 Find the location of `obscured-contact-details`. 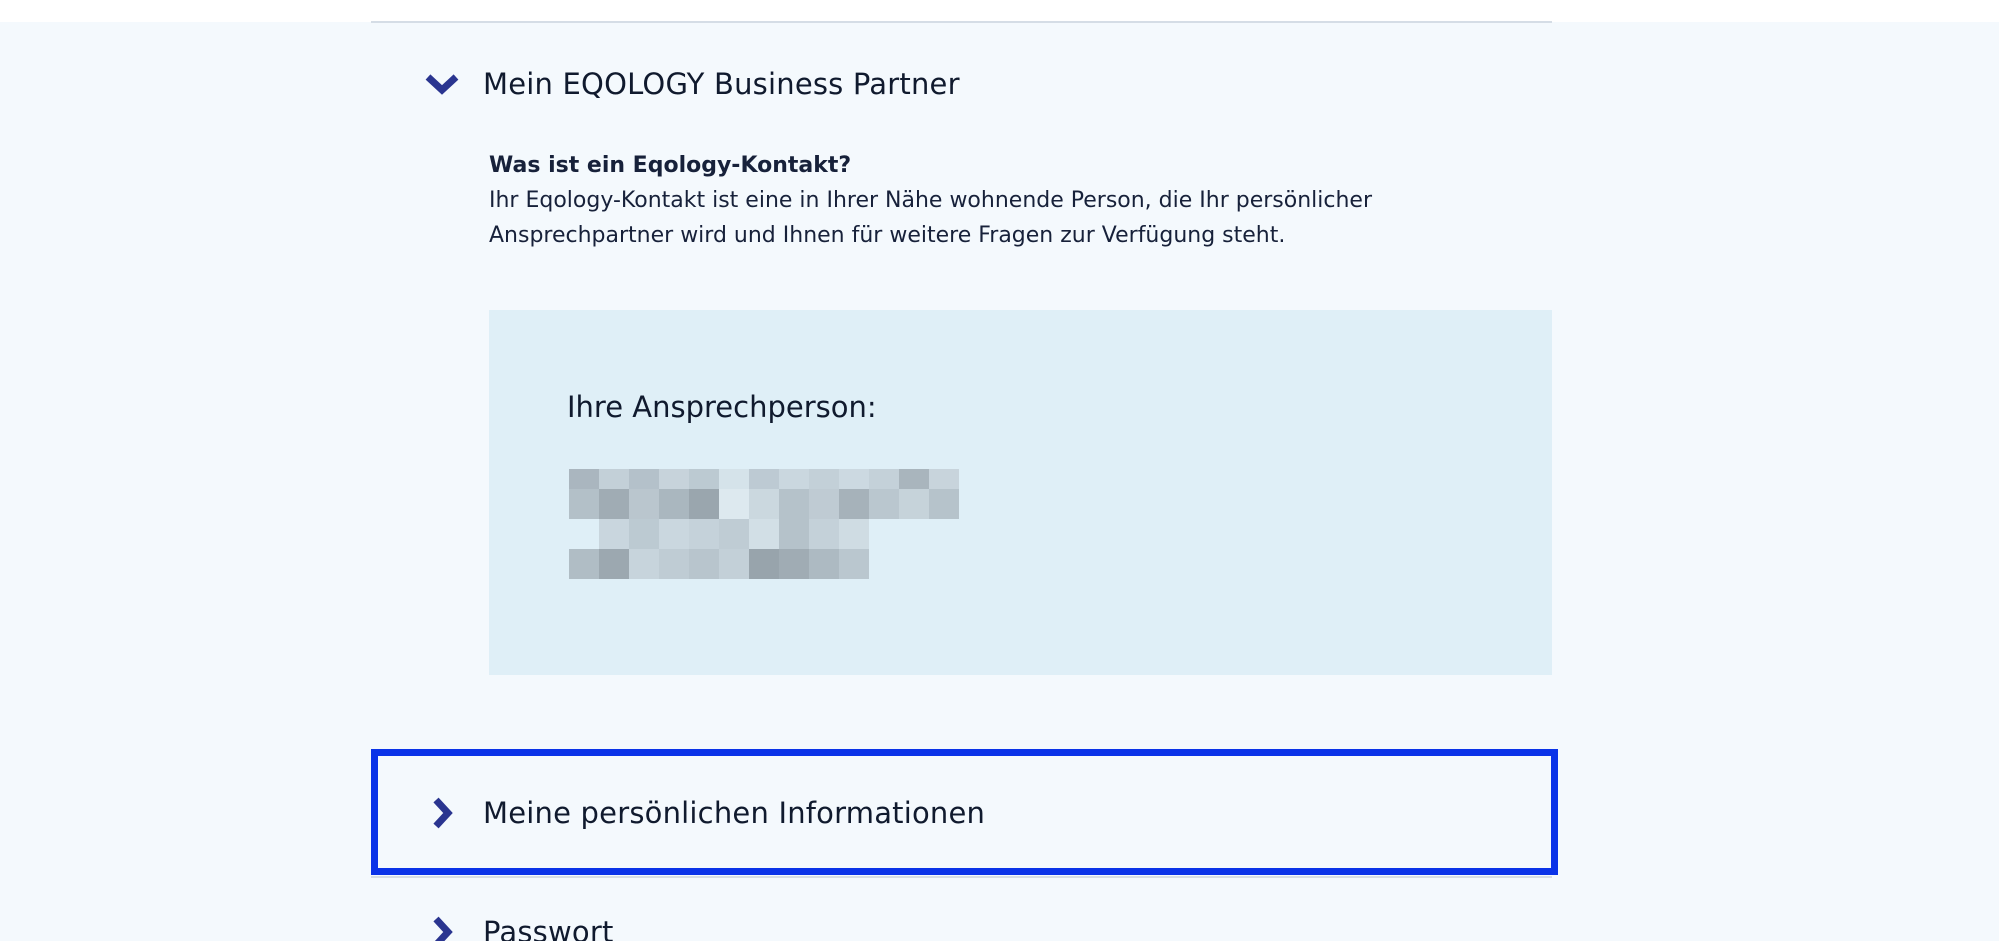

obscured-contact-details is located at coordinates (764, 524).